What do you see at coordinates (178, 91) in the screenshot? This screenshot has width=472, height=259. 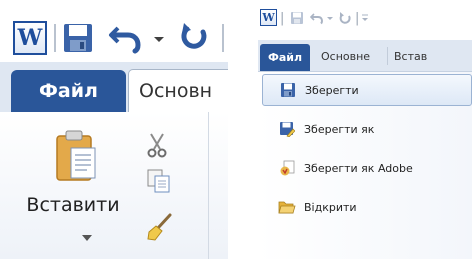 I see `tab-home: Основн` at bounding box center [178, 91].